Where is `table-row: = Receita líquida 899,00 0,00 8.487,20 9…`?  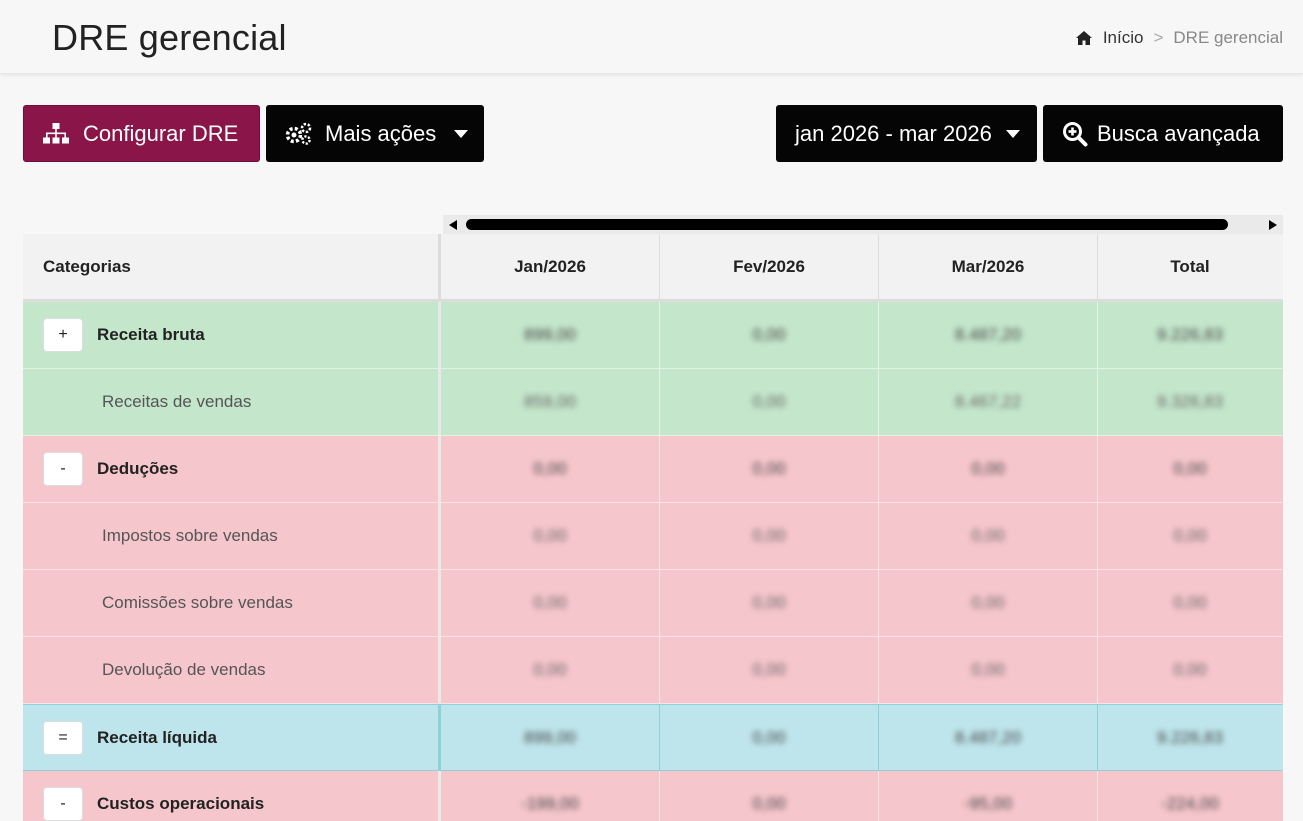
table-row: = Receita líquida 899,00 0,00 8.487,20 9… is located at coordinates (653, 737).